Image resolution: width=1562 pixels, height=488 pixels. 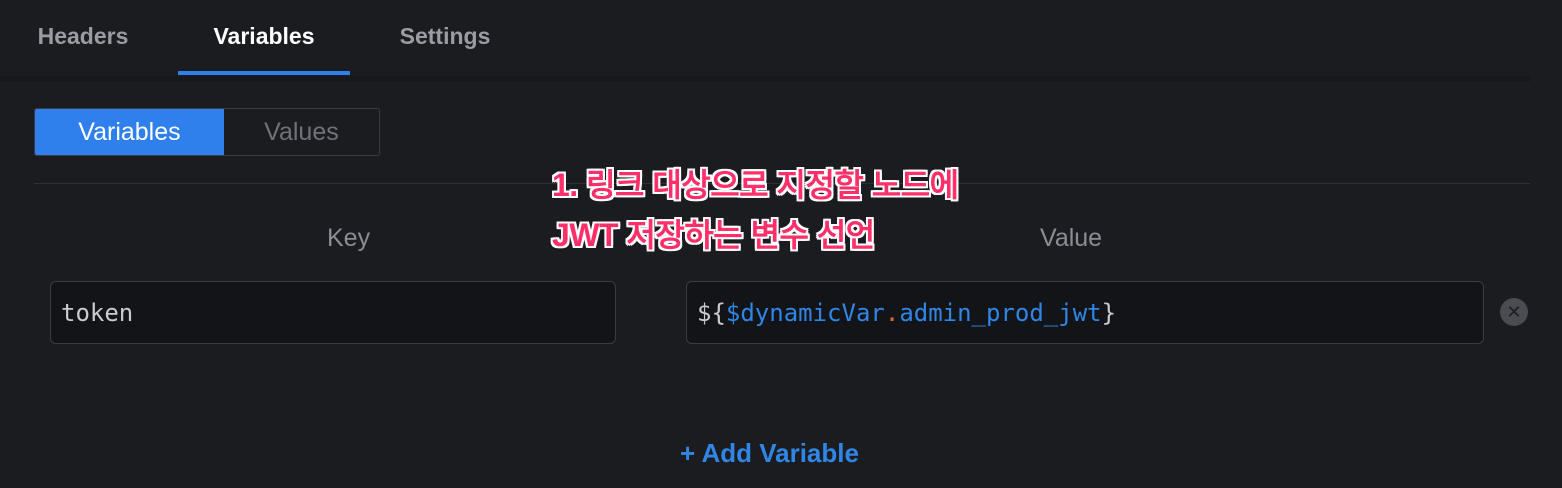 What do you see at coordinates (301, 132) in the screenshot?
I see `toggle-values-button: Values` at bounding box center [301, 132].